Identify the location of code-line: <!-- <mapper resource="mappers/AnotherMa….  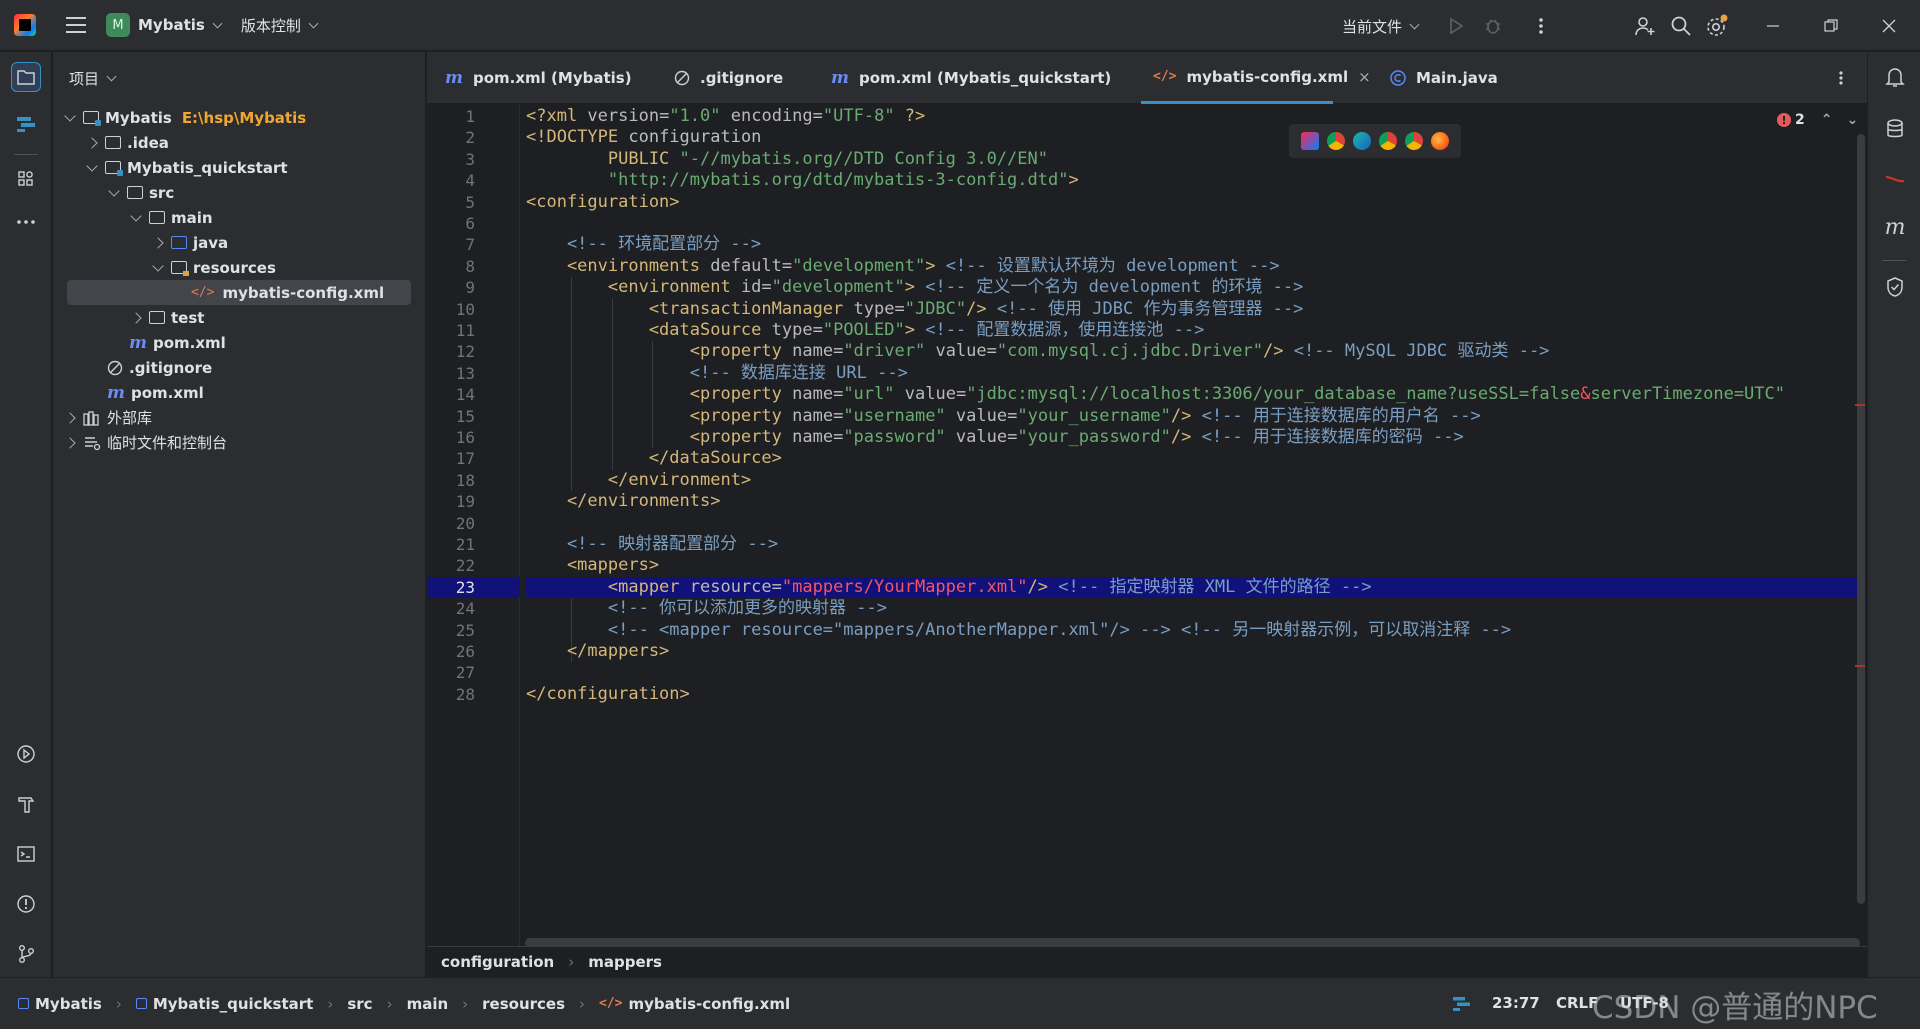
(1195, 630).